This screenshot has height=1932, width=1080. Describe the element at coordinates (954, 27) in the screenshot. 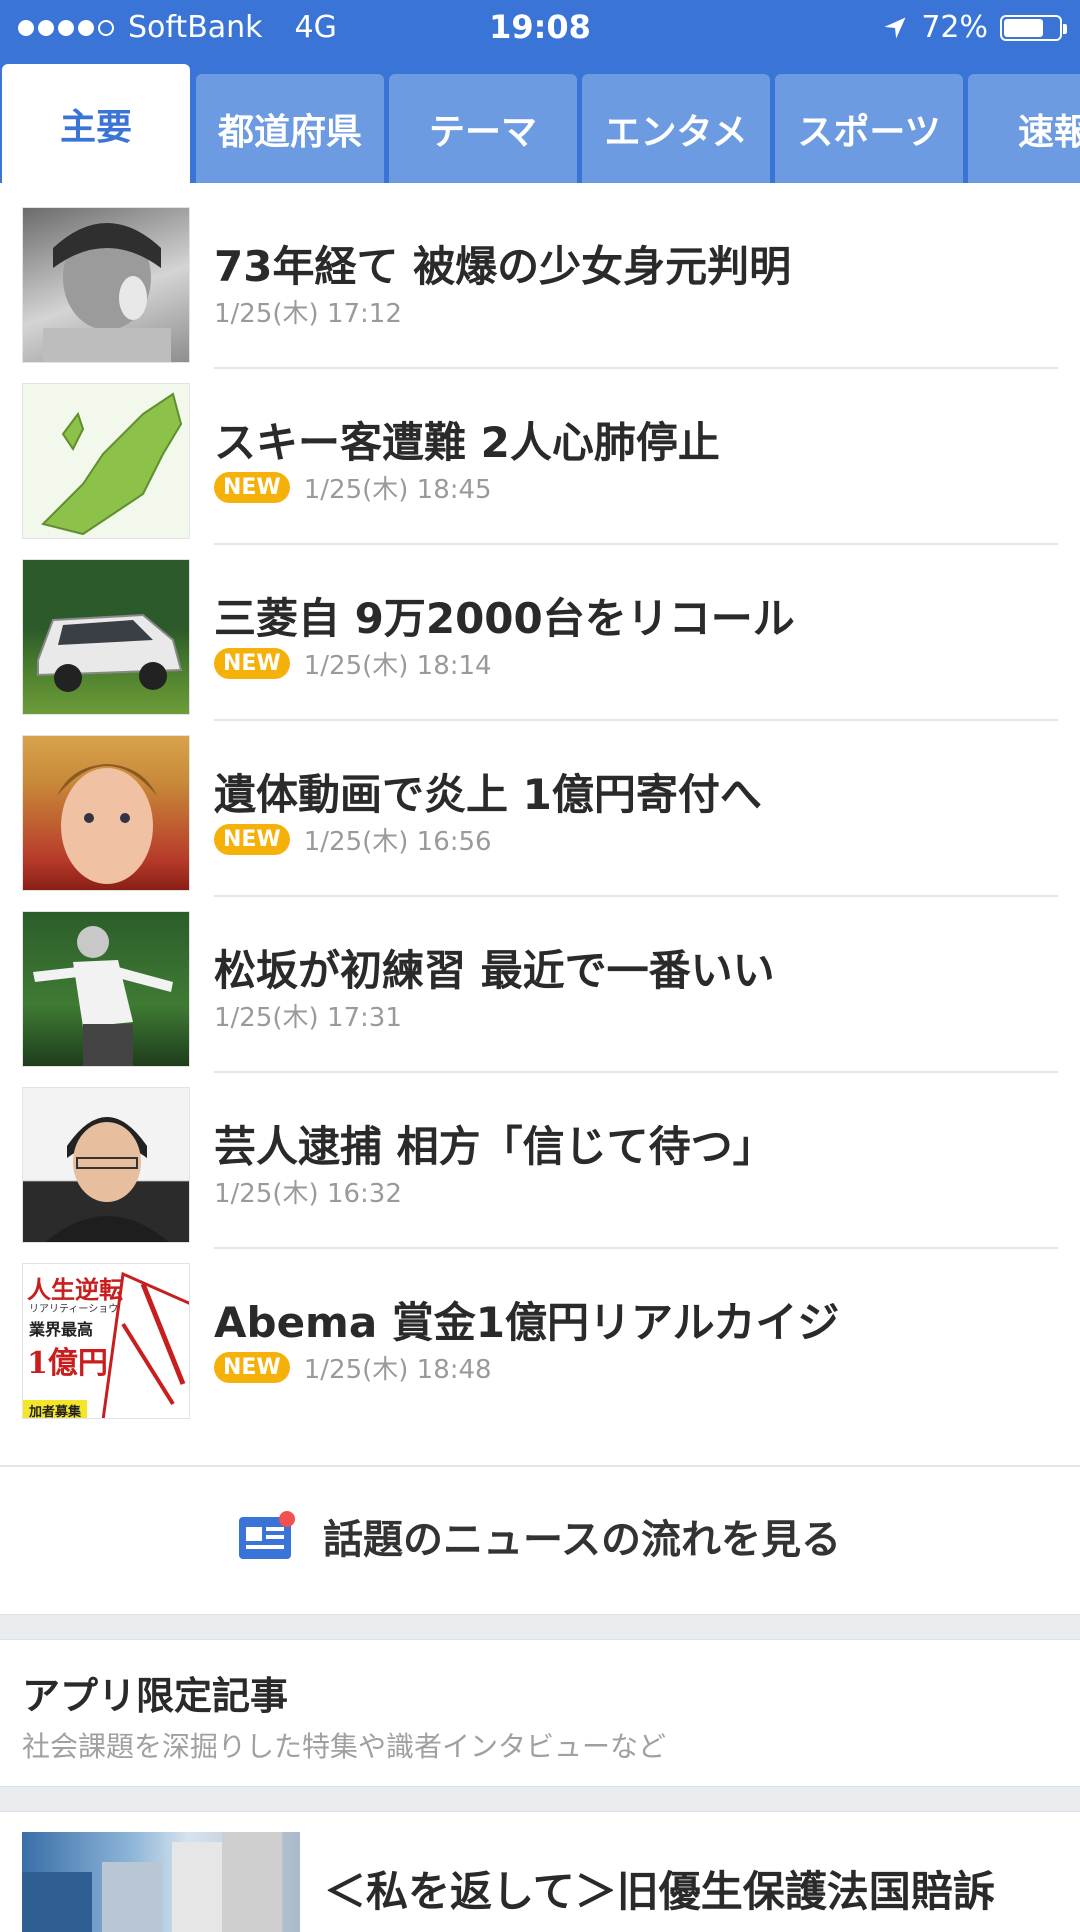

I see `battery-percent: 72%` at that location.